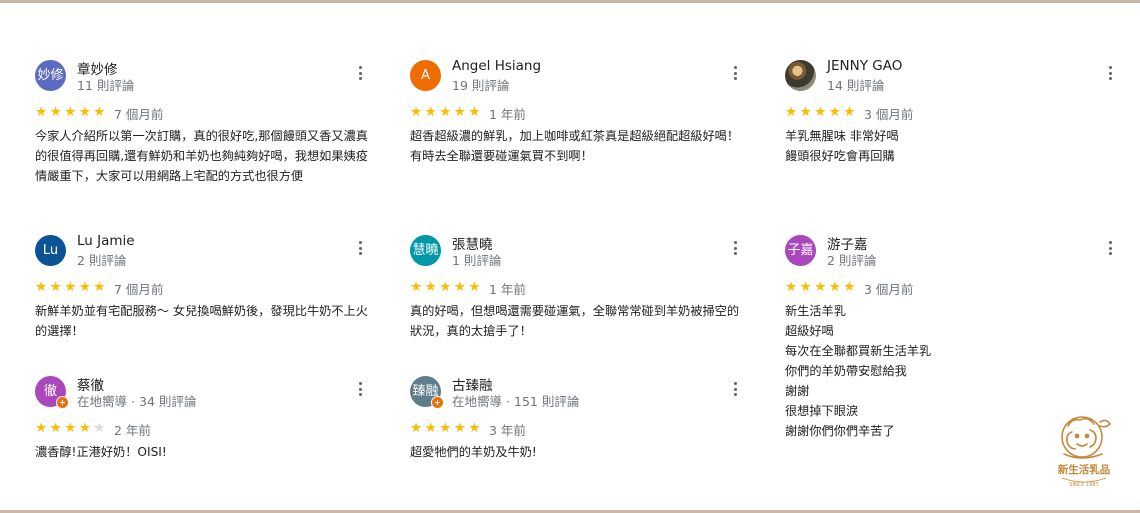 The width and height of the screenshot is (1140, 513). Describe the element at coordinates (496, 66) in the screenshot. I see `reviewer-name: Angel Hsiang` at that location.